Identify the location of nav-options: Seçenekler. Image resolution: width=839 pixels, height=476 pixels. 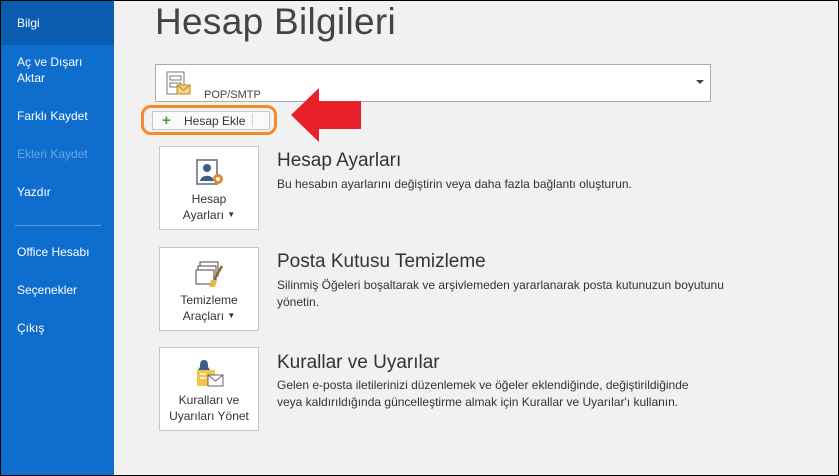
(57, 290).